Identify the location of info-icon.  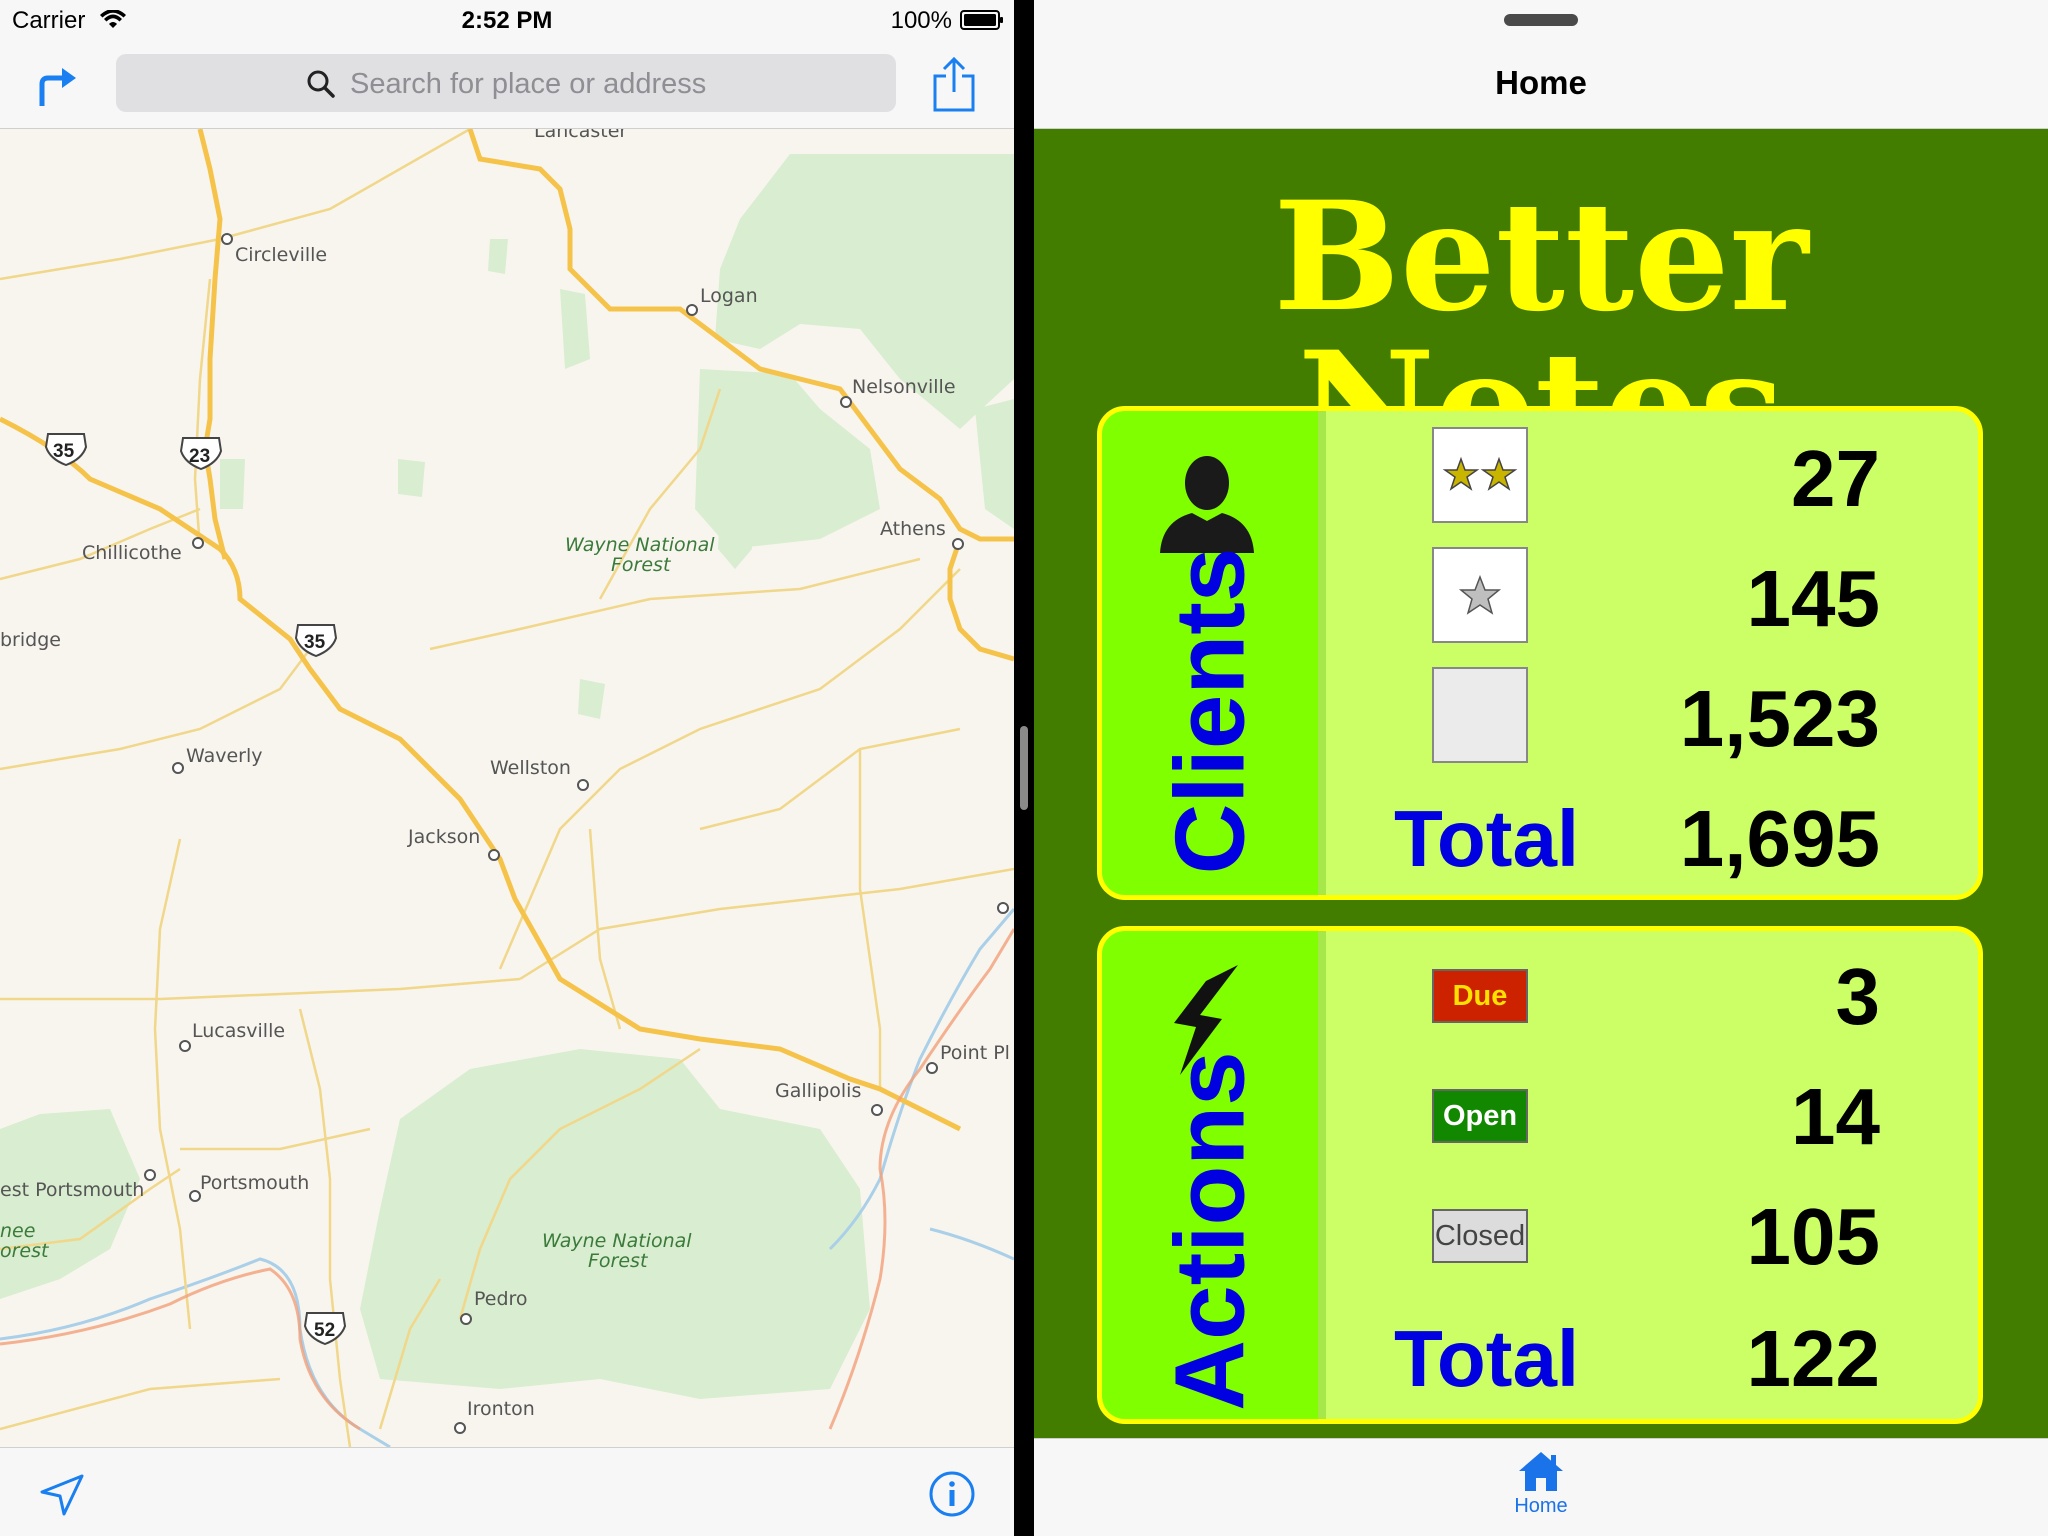
(952, 1494).